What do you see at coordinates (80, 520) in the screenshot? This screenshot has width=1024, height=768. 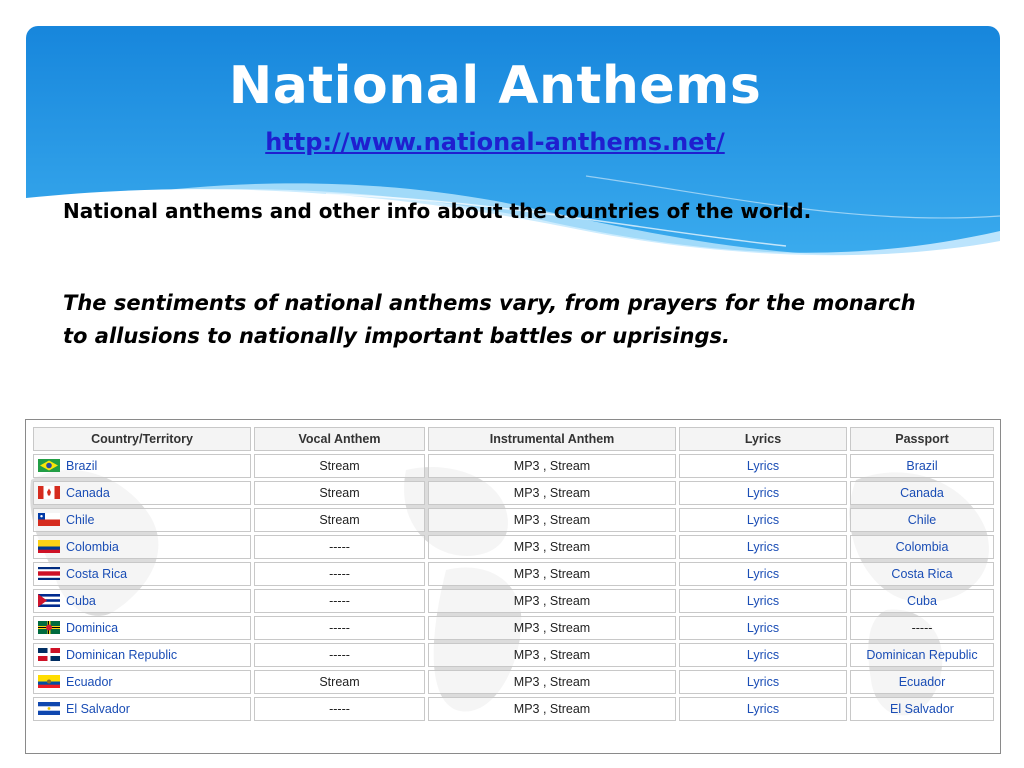 I see `country-link-chile: Chile` at bounding box center [80, 520].